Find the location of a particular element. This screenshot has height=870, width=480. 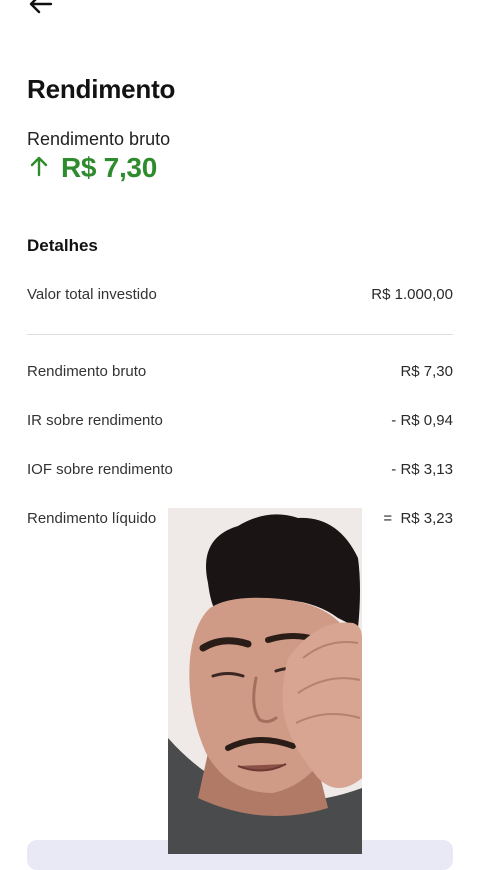

back-button is located at coordinates (40, 10).